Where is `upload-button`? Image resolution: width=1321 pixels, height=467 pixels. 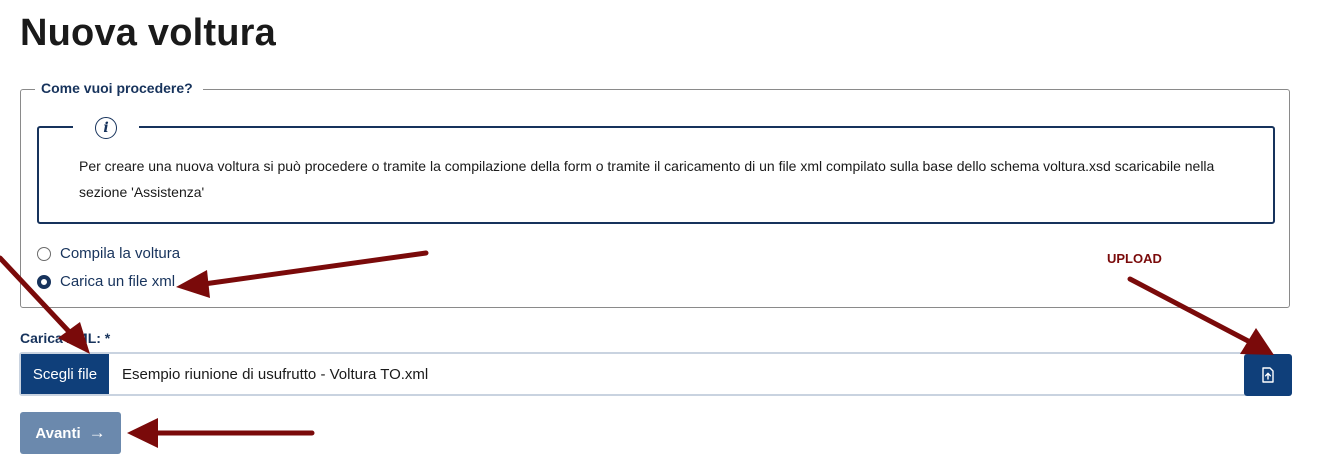 upload-button is located at coordinates (1268, 375).